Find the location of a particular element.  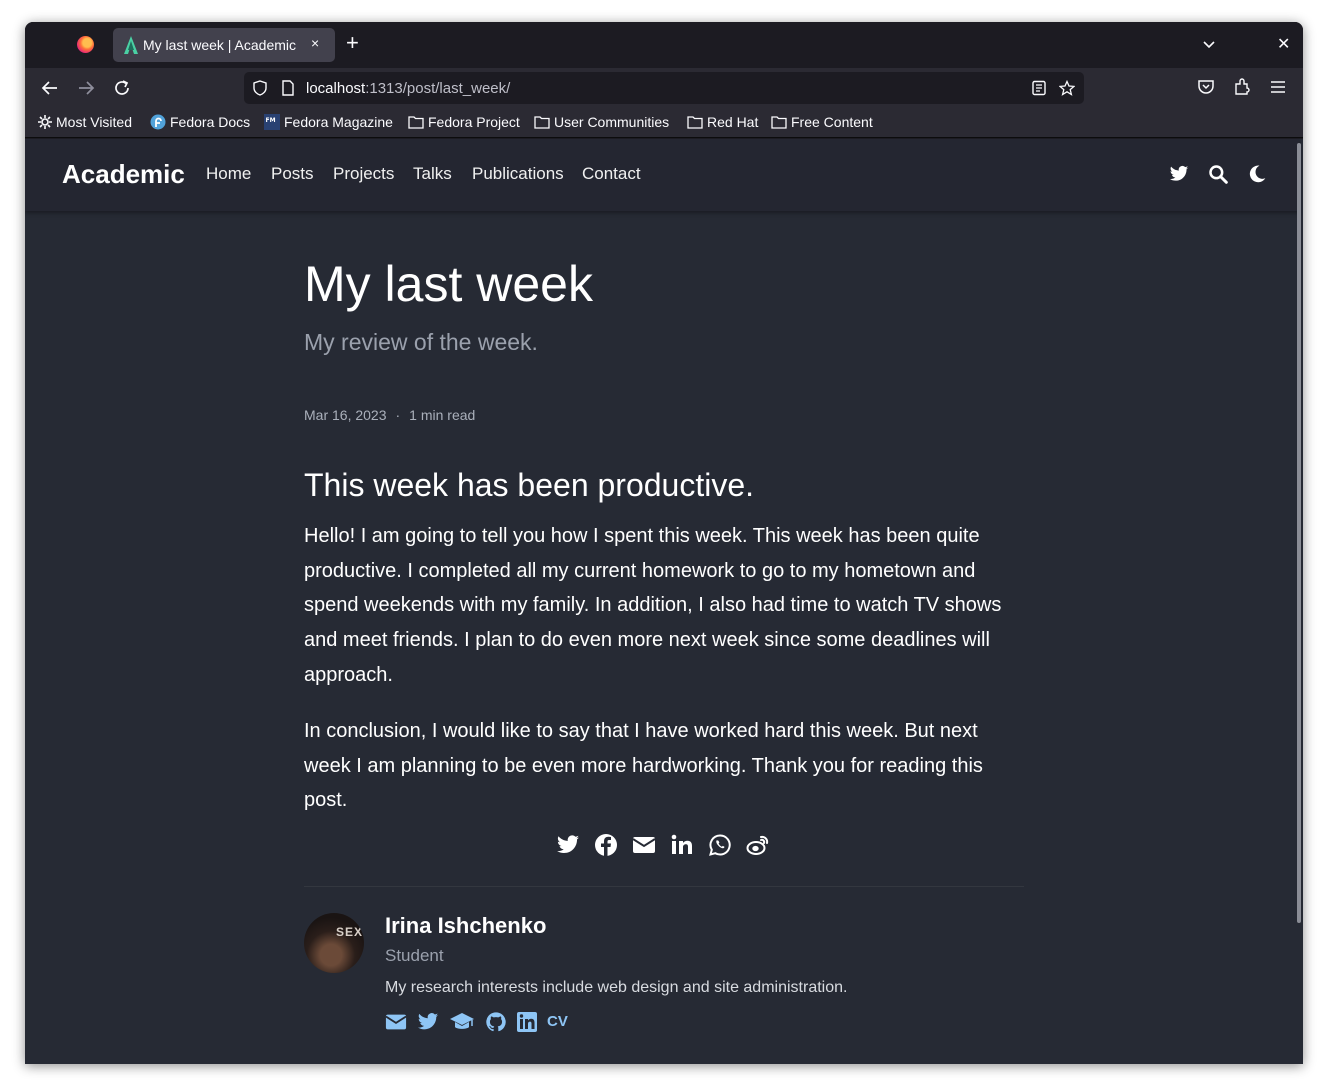

bookmark-most-visited: Most Visited is located at coordinates (85, 122).